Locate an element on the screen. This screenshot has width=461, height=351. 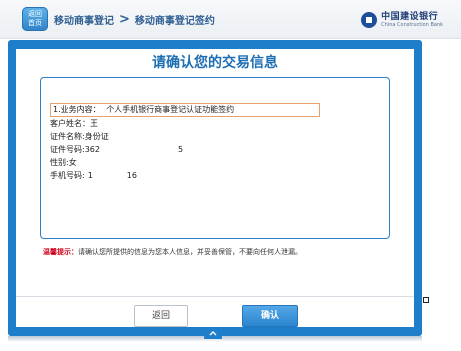
breadcrumb-item-2: 移动商事登记签约 is located at coordinates (174, 21).